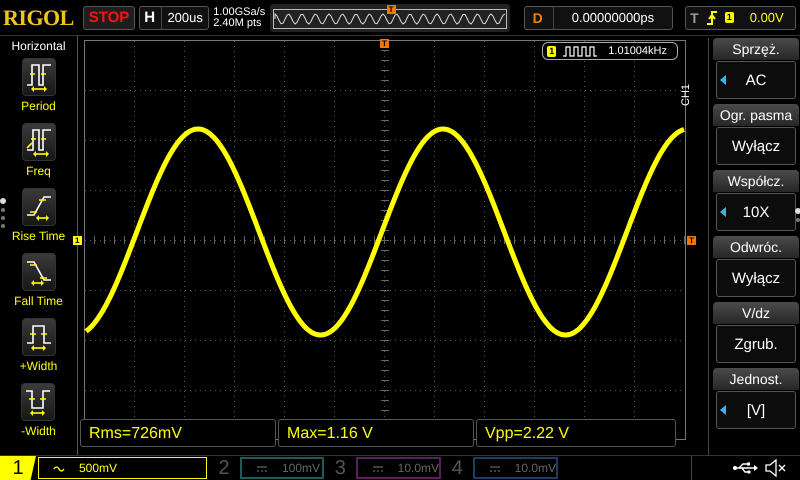 The height and width of the screenshot is (480, 800). Describe the element at coordinates (756, 49) in the screenshot. I see `menu-item-label: Sprzęż.` at that location.